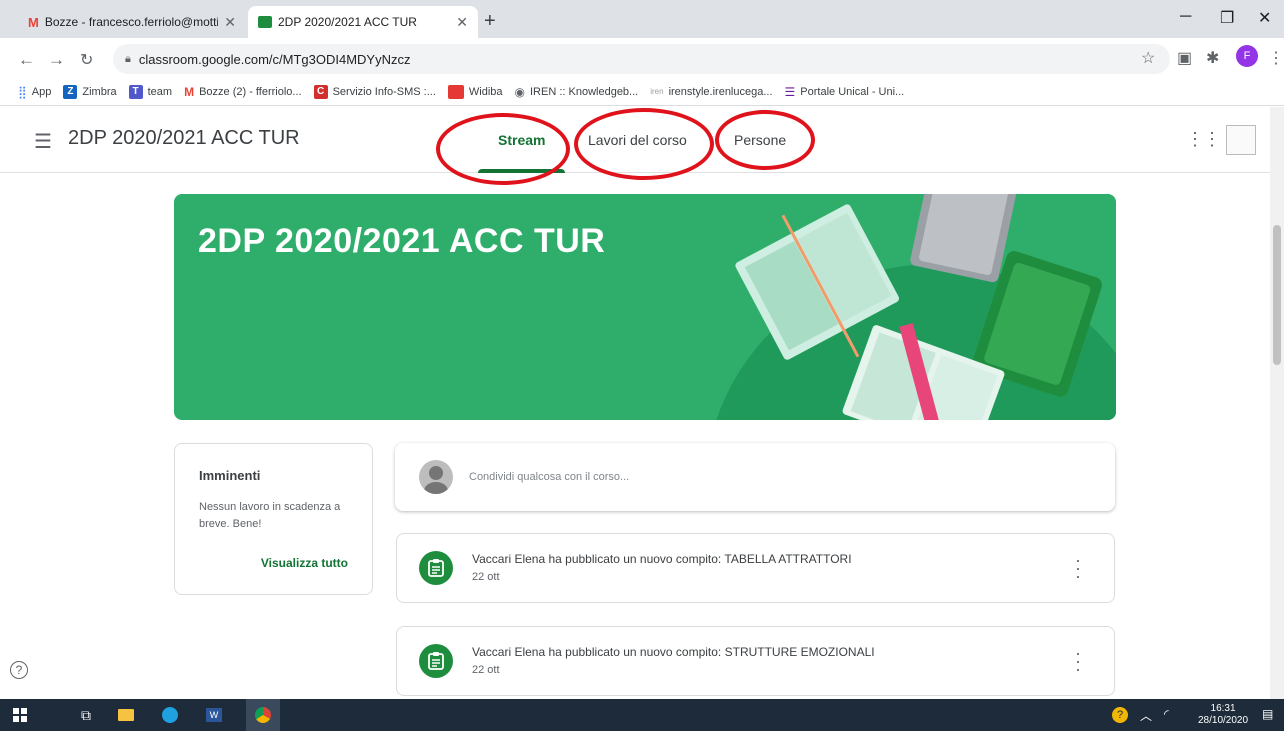 The width and height of the screenshot is (1284, 731). What do you see at coordinates (19, 670) in the screenshot?
I see `help-icon: ?` at bounding box center [19, 670].